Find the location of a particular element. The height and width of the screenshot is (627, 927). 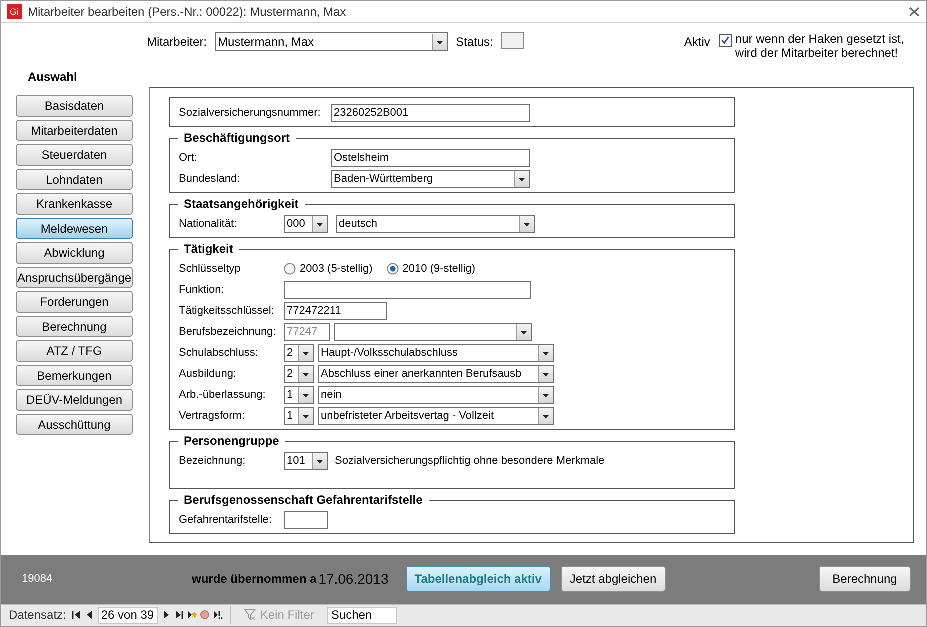

field-label: Bezeichnung: is located at coordinates (213, 460).